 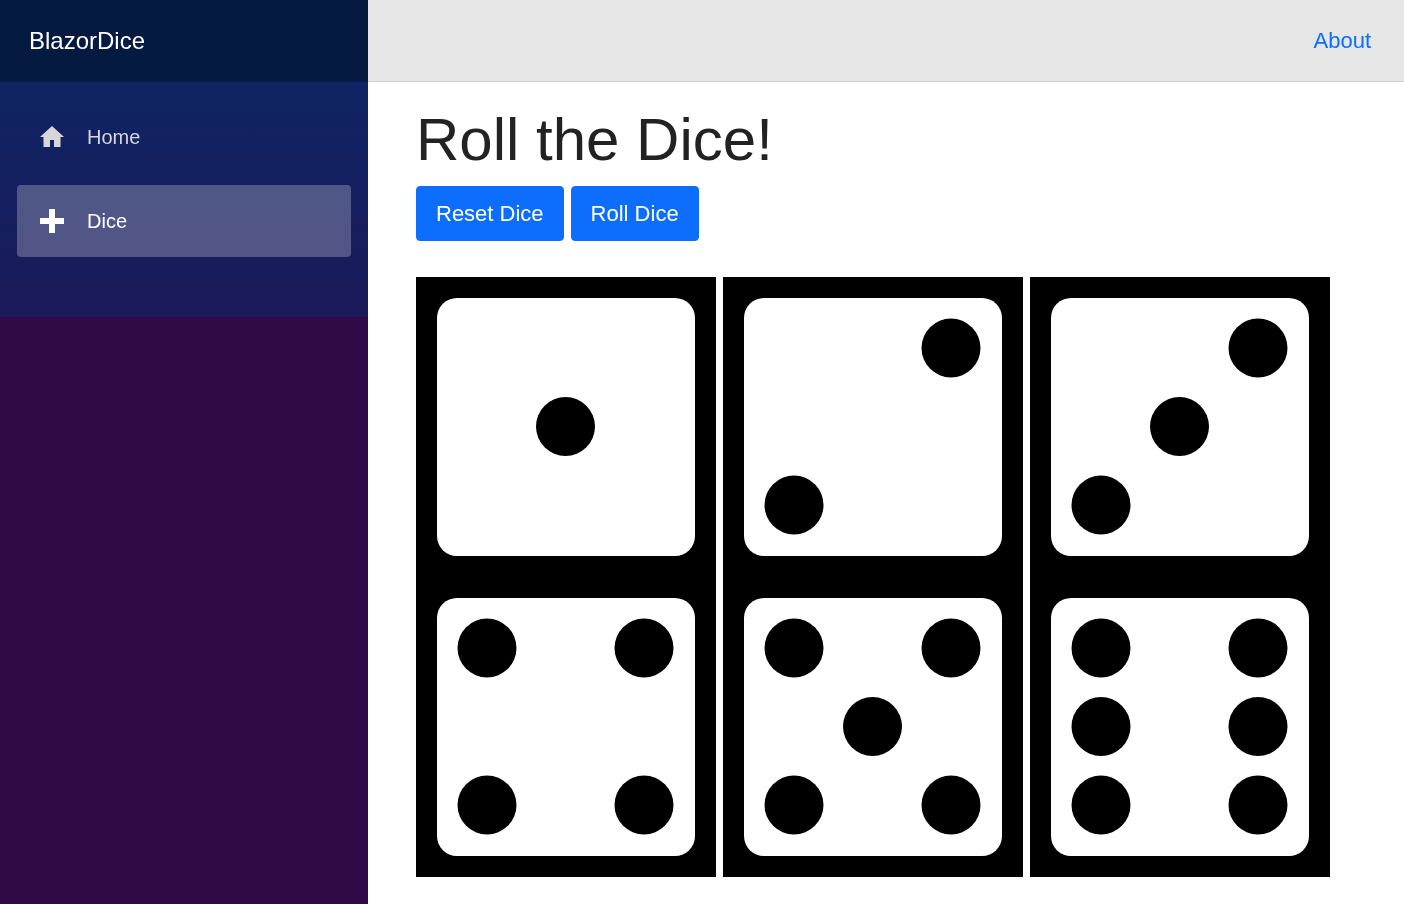 I want to click on home-icon, so click(x=52, y=137).